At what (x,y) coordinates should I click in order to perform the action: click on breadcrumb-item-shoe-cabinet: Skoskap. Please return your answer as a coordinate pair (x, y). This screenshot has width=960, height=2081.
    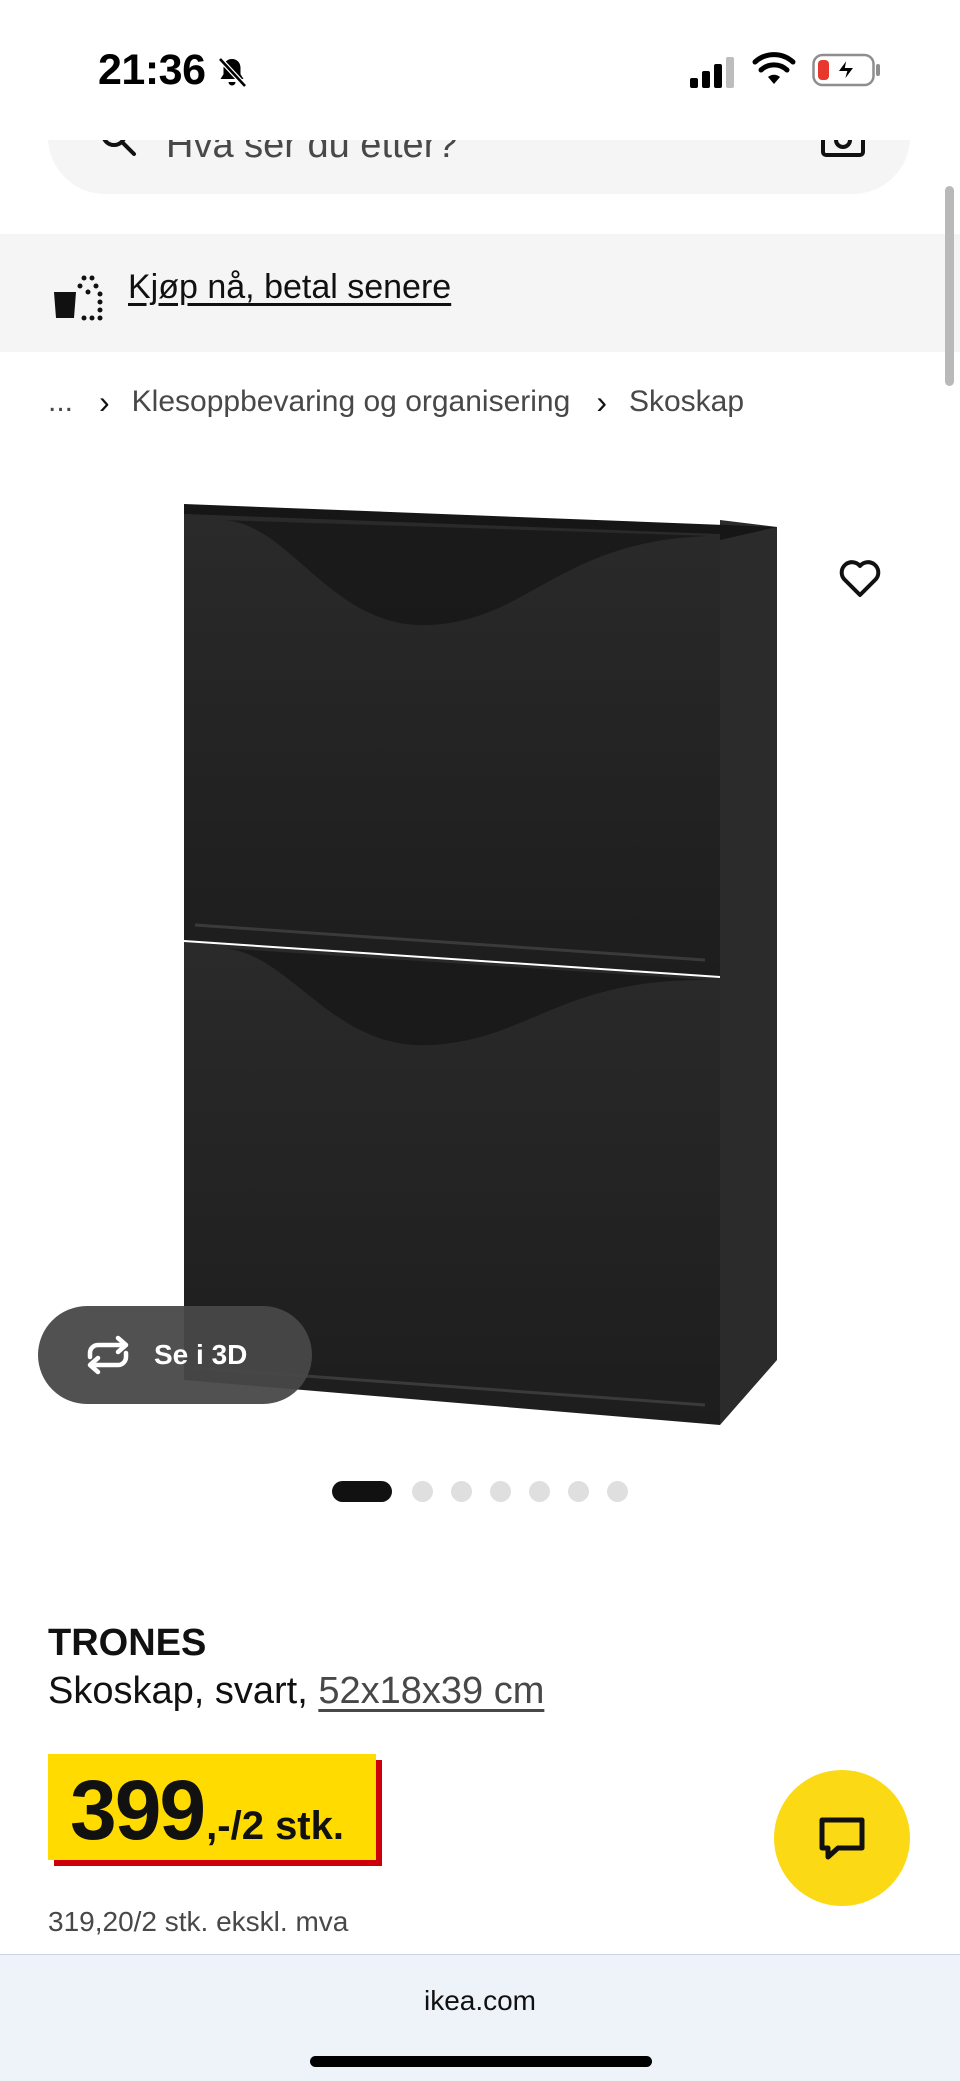
    Looking at the image, I should click on (686, 402).